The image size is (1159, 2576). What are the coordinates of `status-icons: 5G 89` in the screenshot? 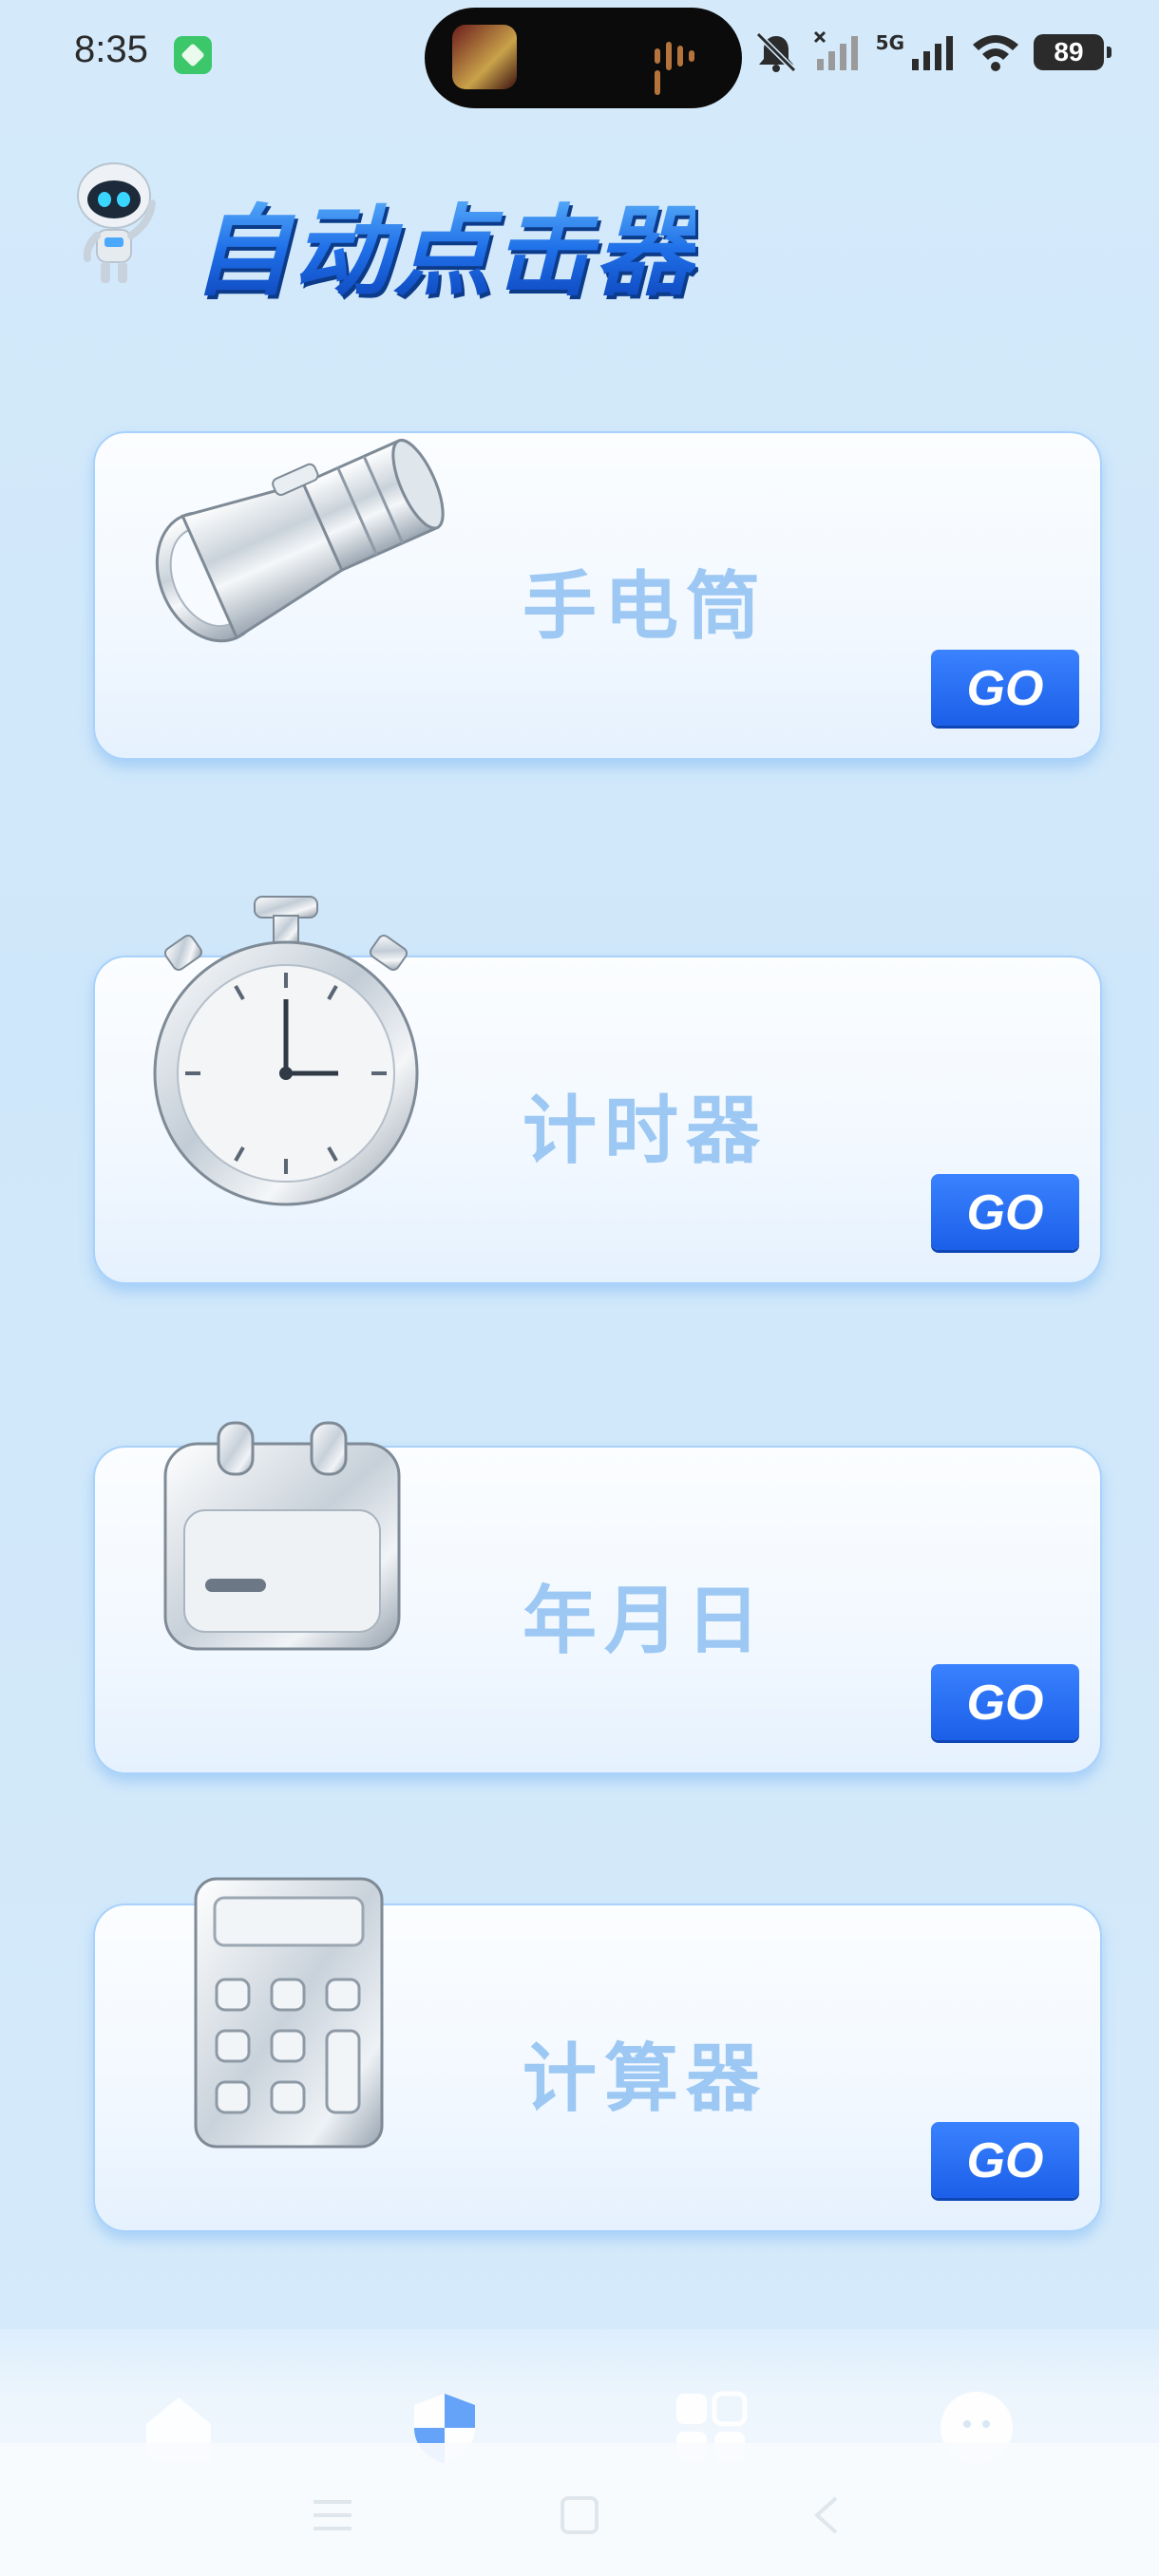 It's located at (932, 52).